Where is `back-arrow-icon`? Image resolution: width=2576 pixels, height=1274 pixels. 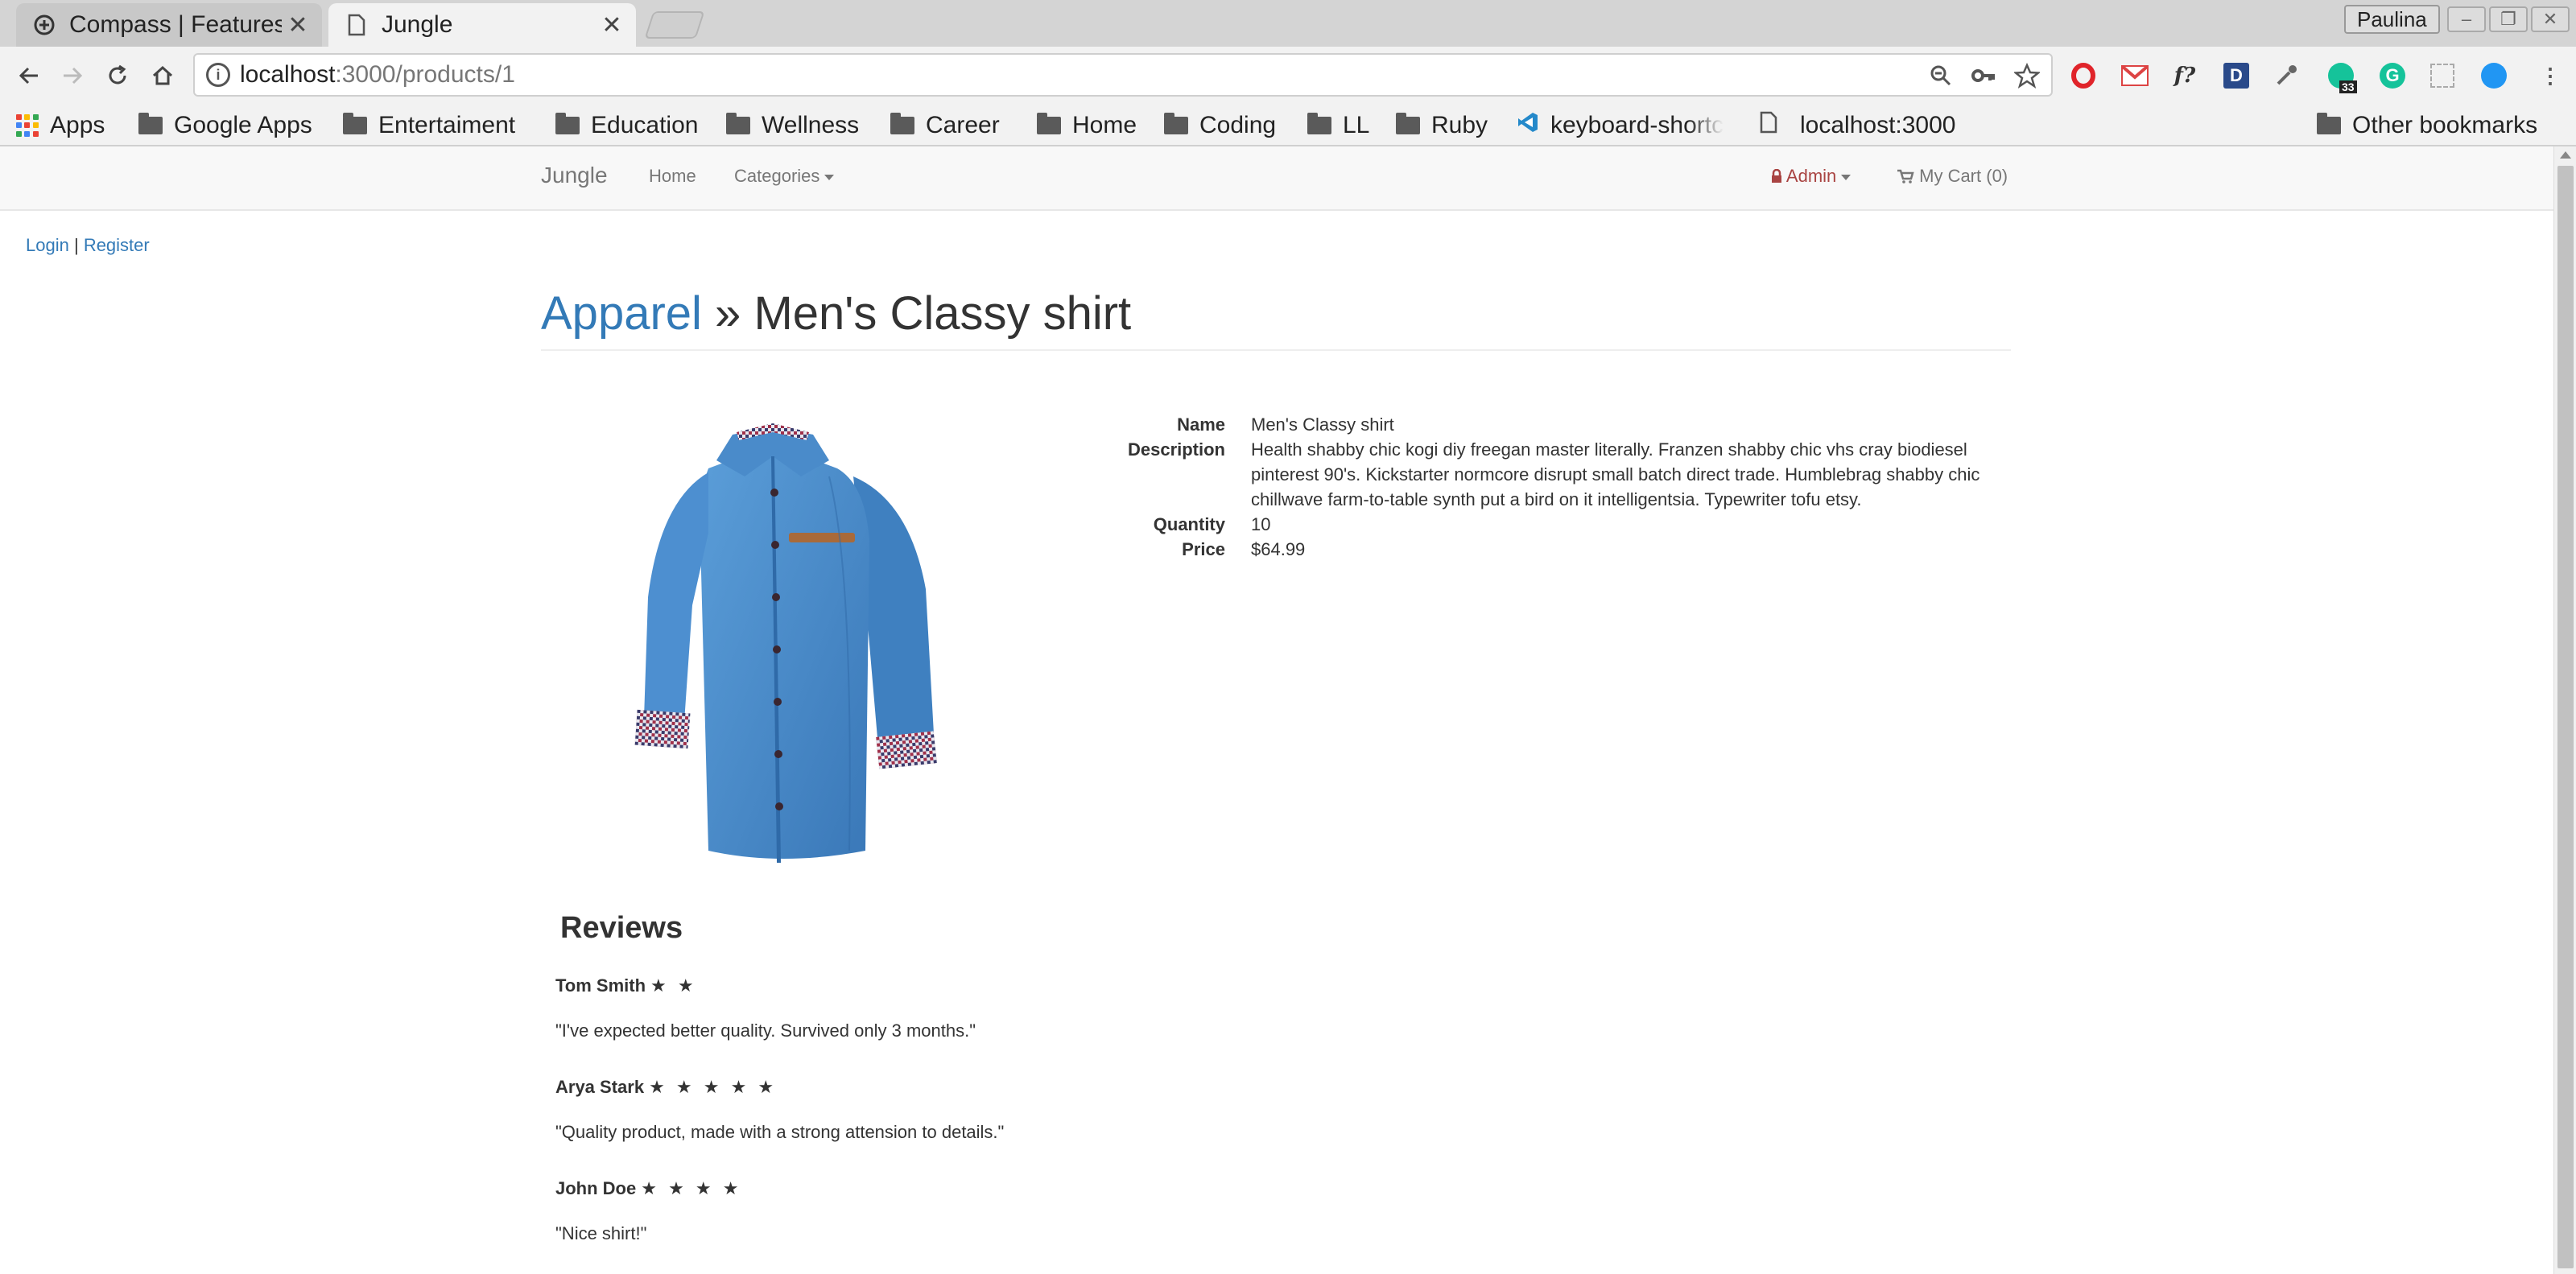
back-arrow-icon is located at coordinates (28, 76).